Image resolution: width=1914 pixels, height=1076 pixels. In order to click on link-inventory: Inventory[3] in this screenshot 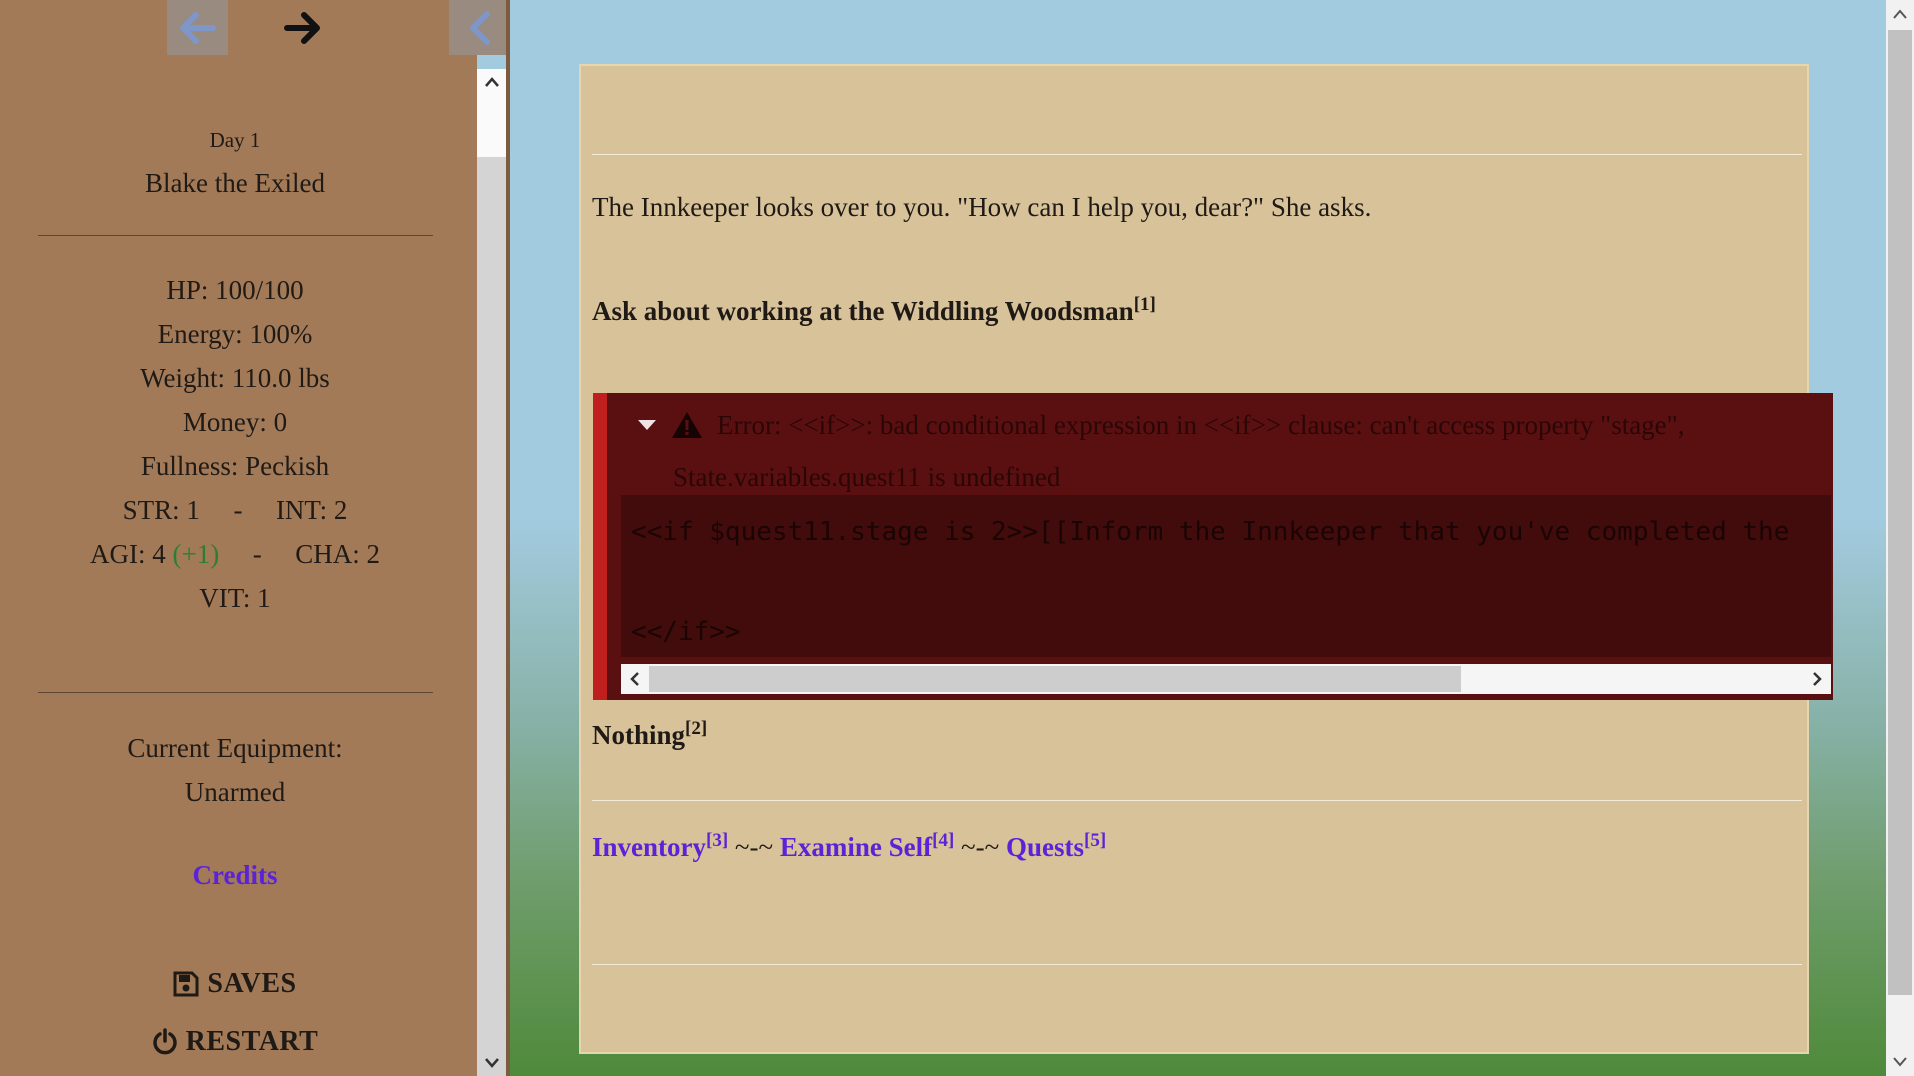, I will do `click(660, 846)`.